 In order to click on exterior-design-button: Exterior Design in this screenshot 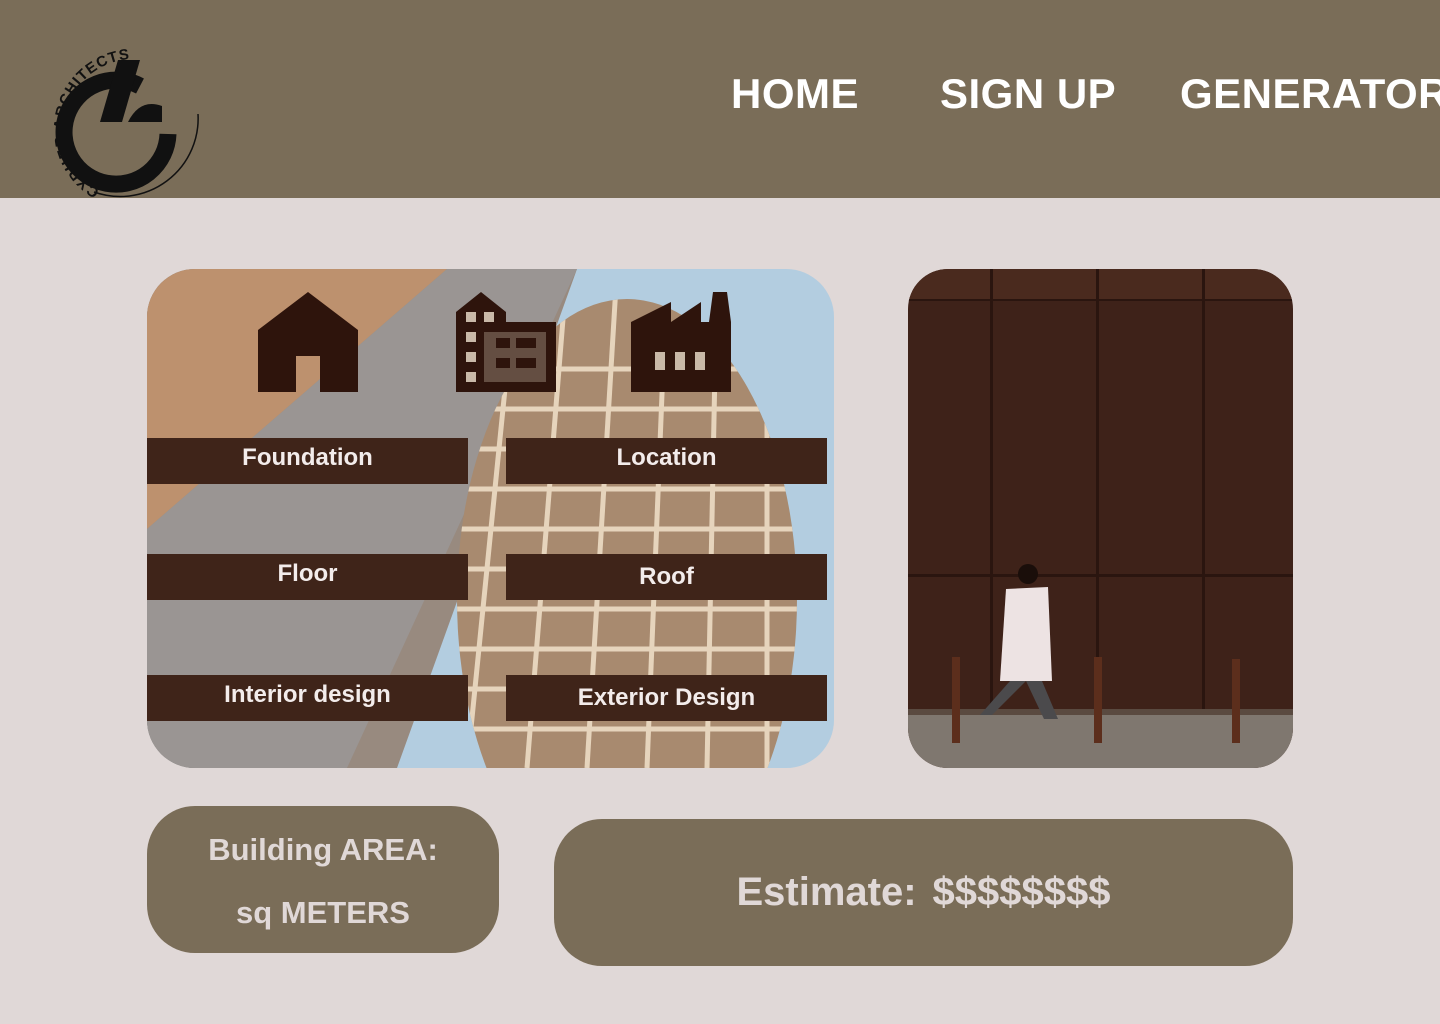, I will do `click(666, 698)`.